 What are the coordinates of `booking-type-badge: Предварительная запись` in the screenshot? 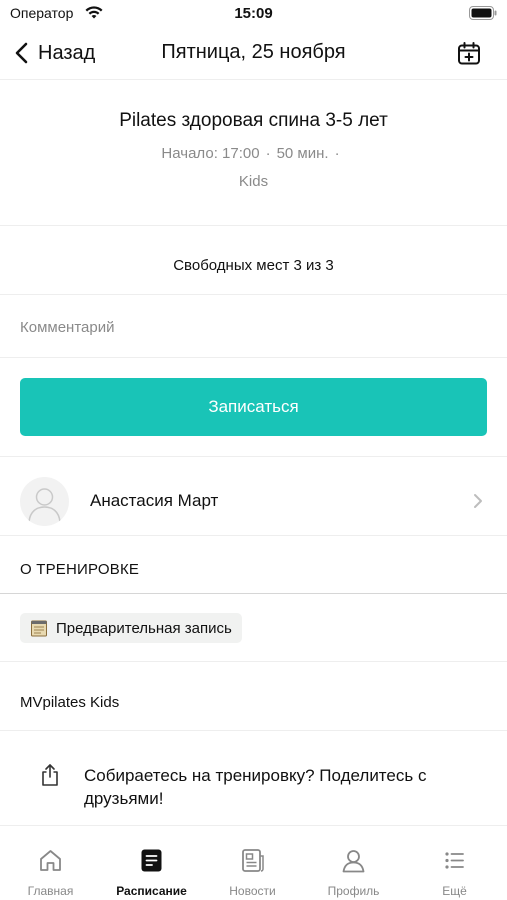 It's located at (131, 628).